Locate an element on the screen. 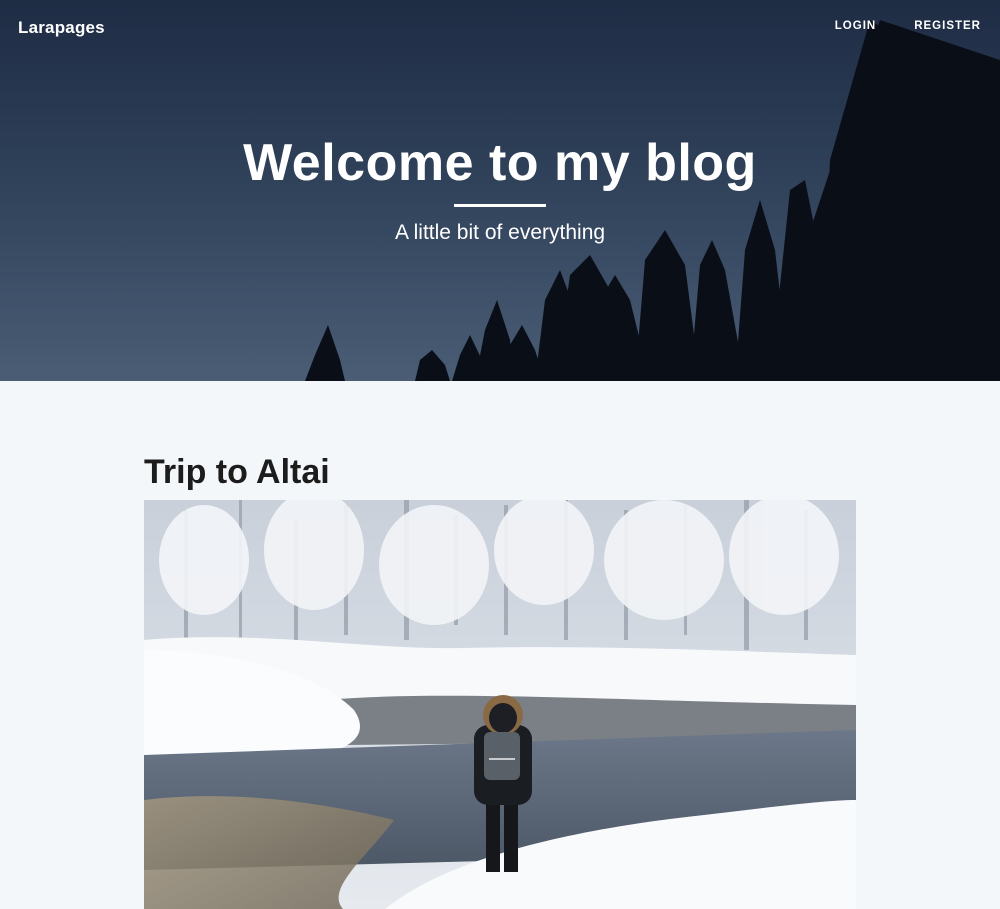 The image size is (1000, 909). post-title: Trip to Altai is located at coordinates (500, 476).